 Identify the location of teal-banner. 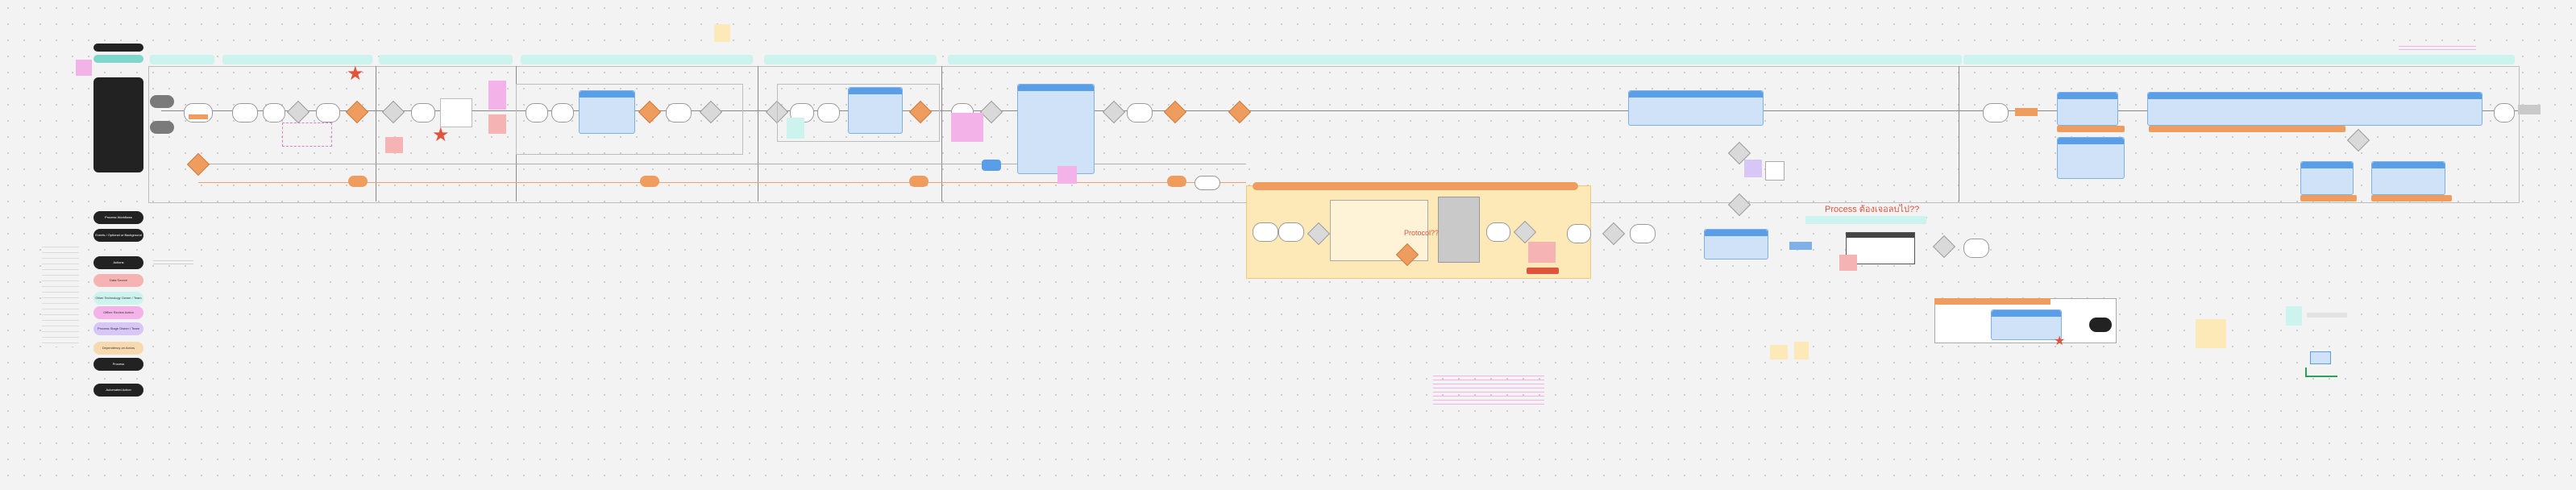
(1865, 220).